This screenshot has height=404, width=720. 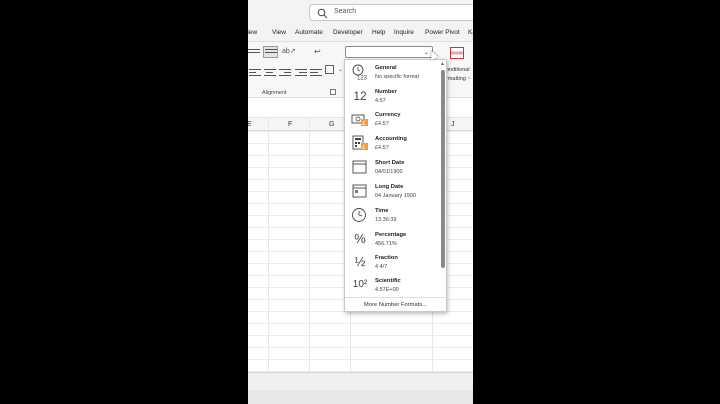 I want to click on search-icon, so click(x=322, y=13).